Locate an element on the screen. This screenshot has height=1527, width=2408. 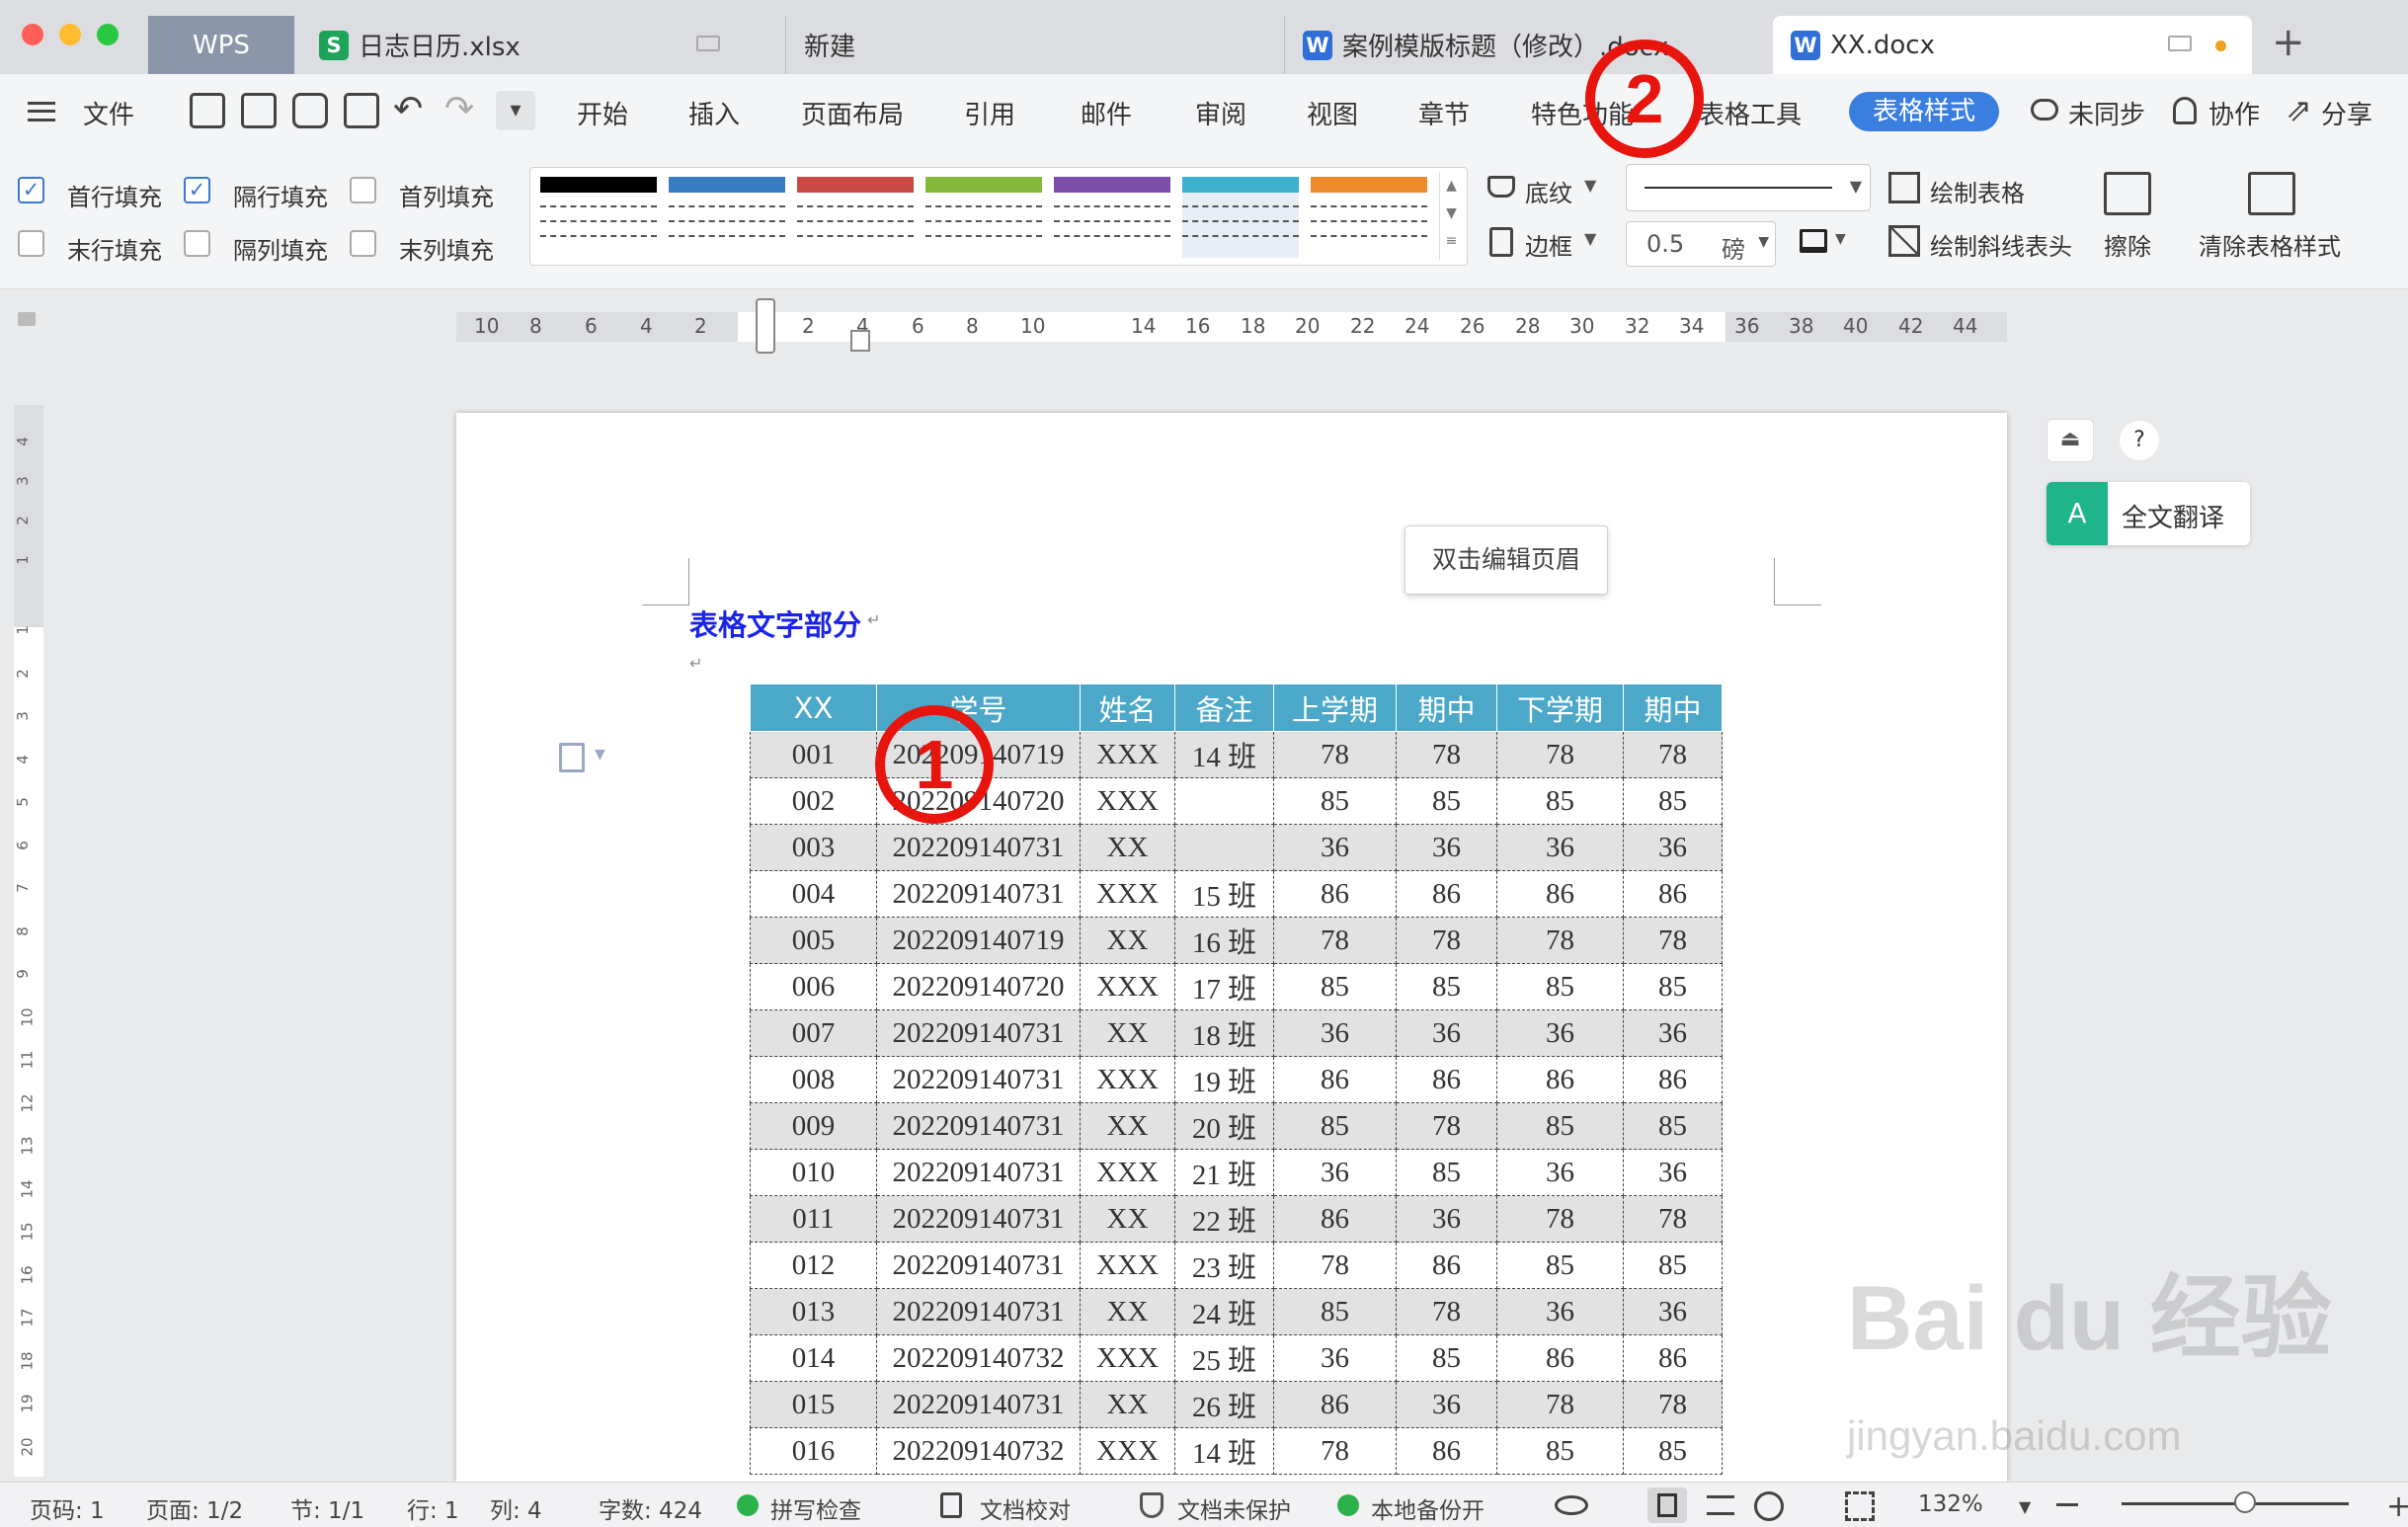
share-button: 分享 is located at coordinates (2346, 113).